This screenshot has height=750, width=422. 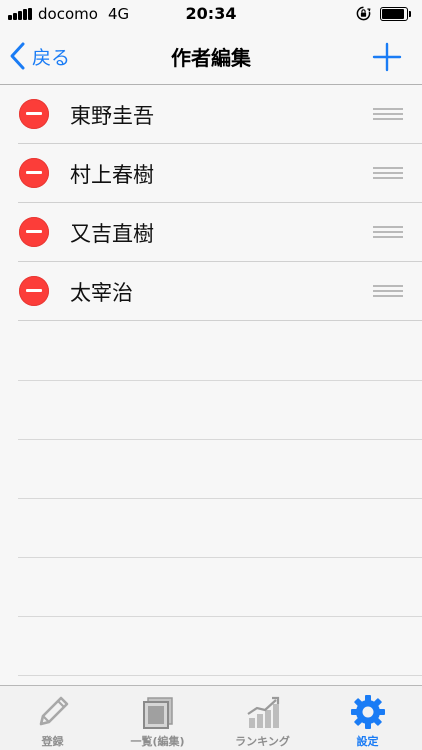 What do you see at coordinates (396, 14) in the screenshot?
I see `battery-icon` at bounding box center [396, 14].